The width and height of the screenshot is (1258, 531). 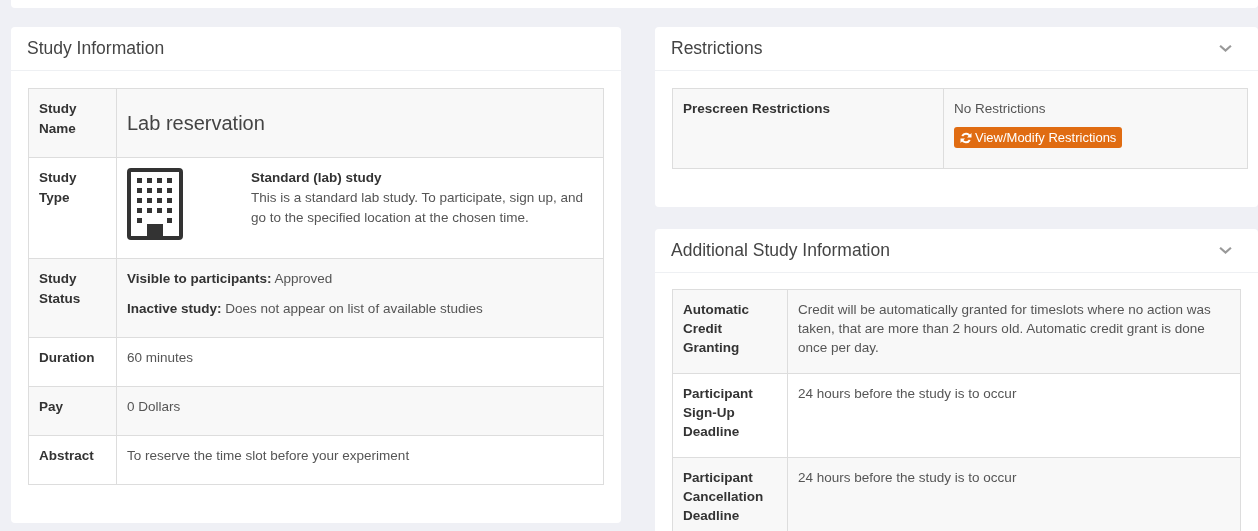 What do you see at coordinates (72, 460) in the screenshot?
I see `row-label: Abstract` at bounding box center [72, 460].